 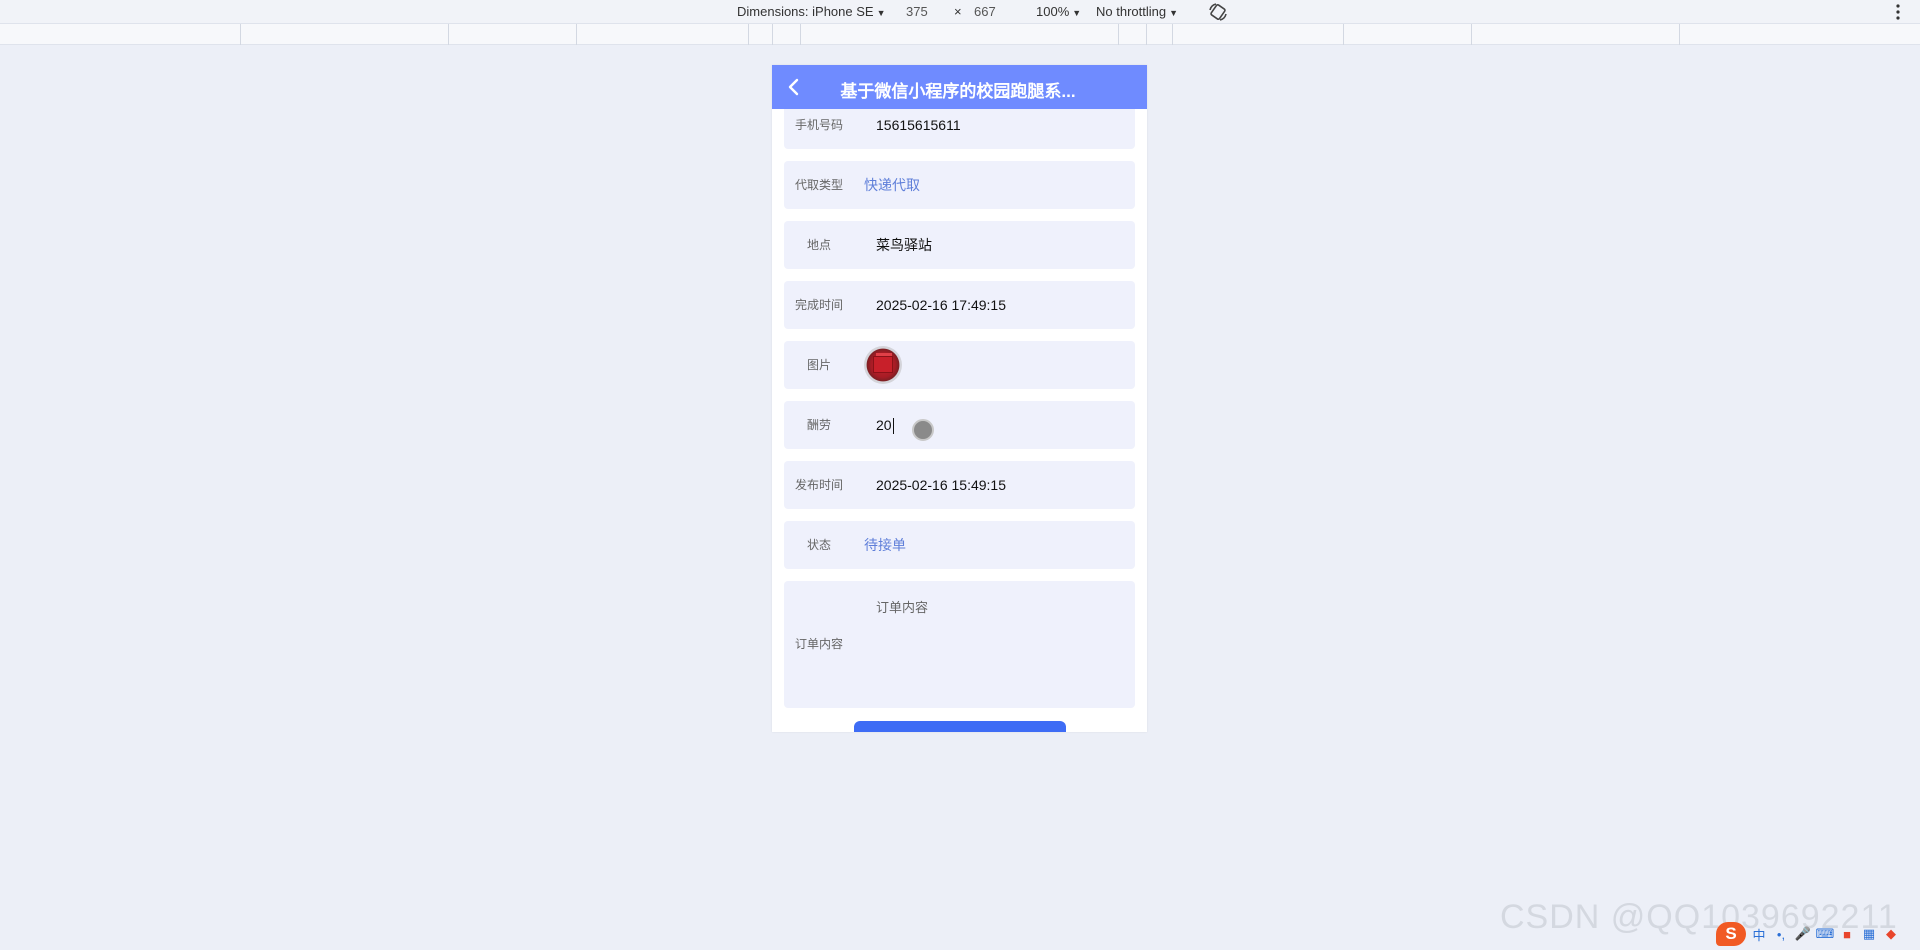 I want to click on ime-mode: 中, so click(x=1759, y=934).